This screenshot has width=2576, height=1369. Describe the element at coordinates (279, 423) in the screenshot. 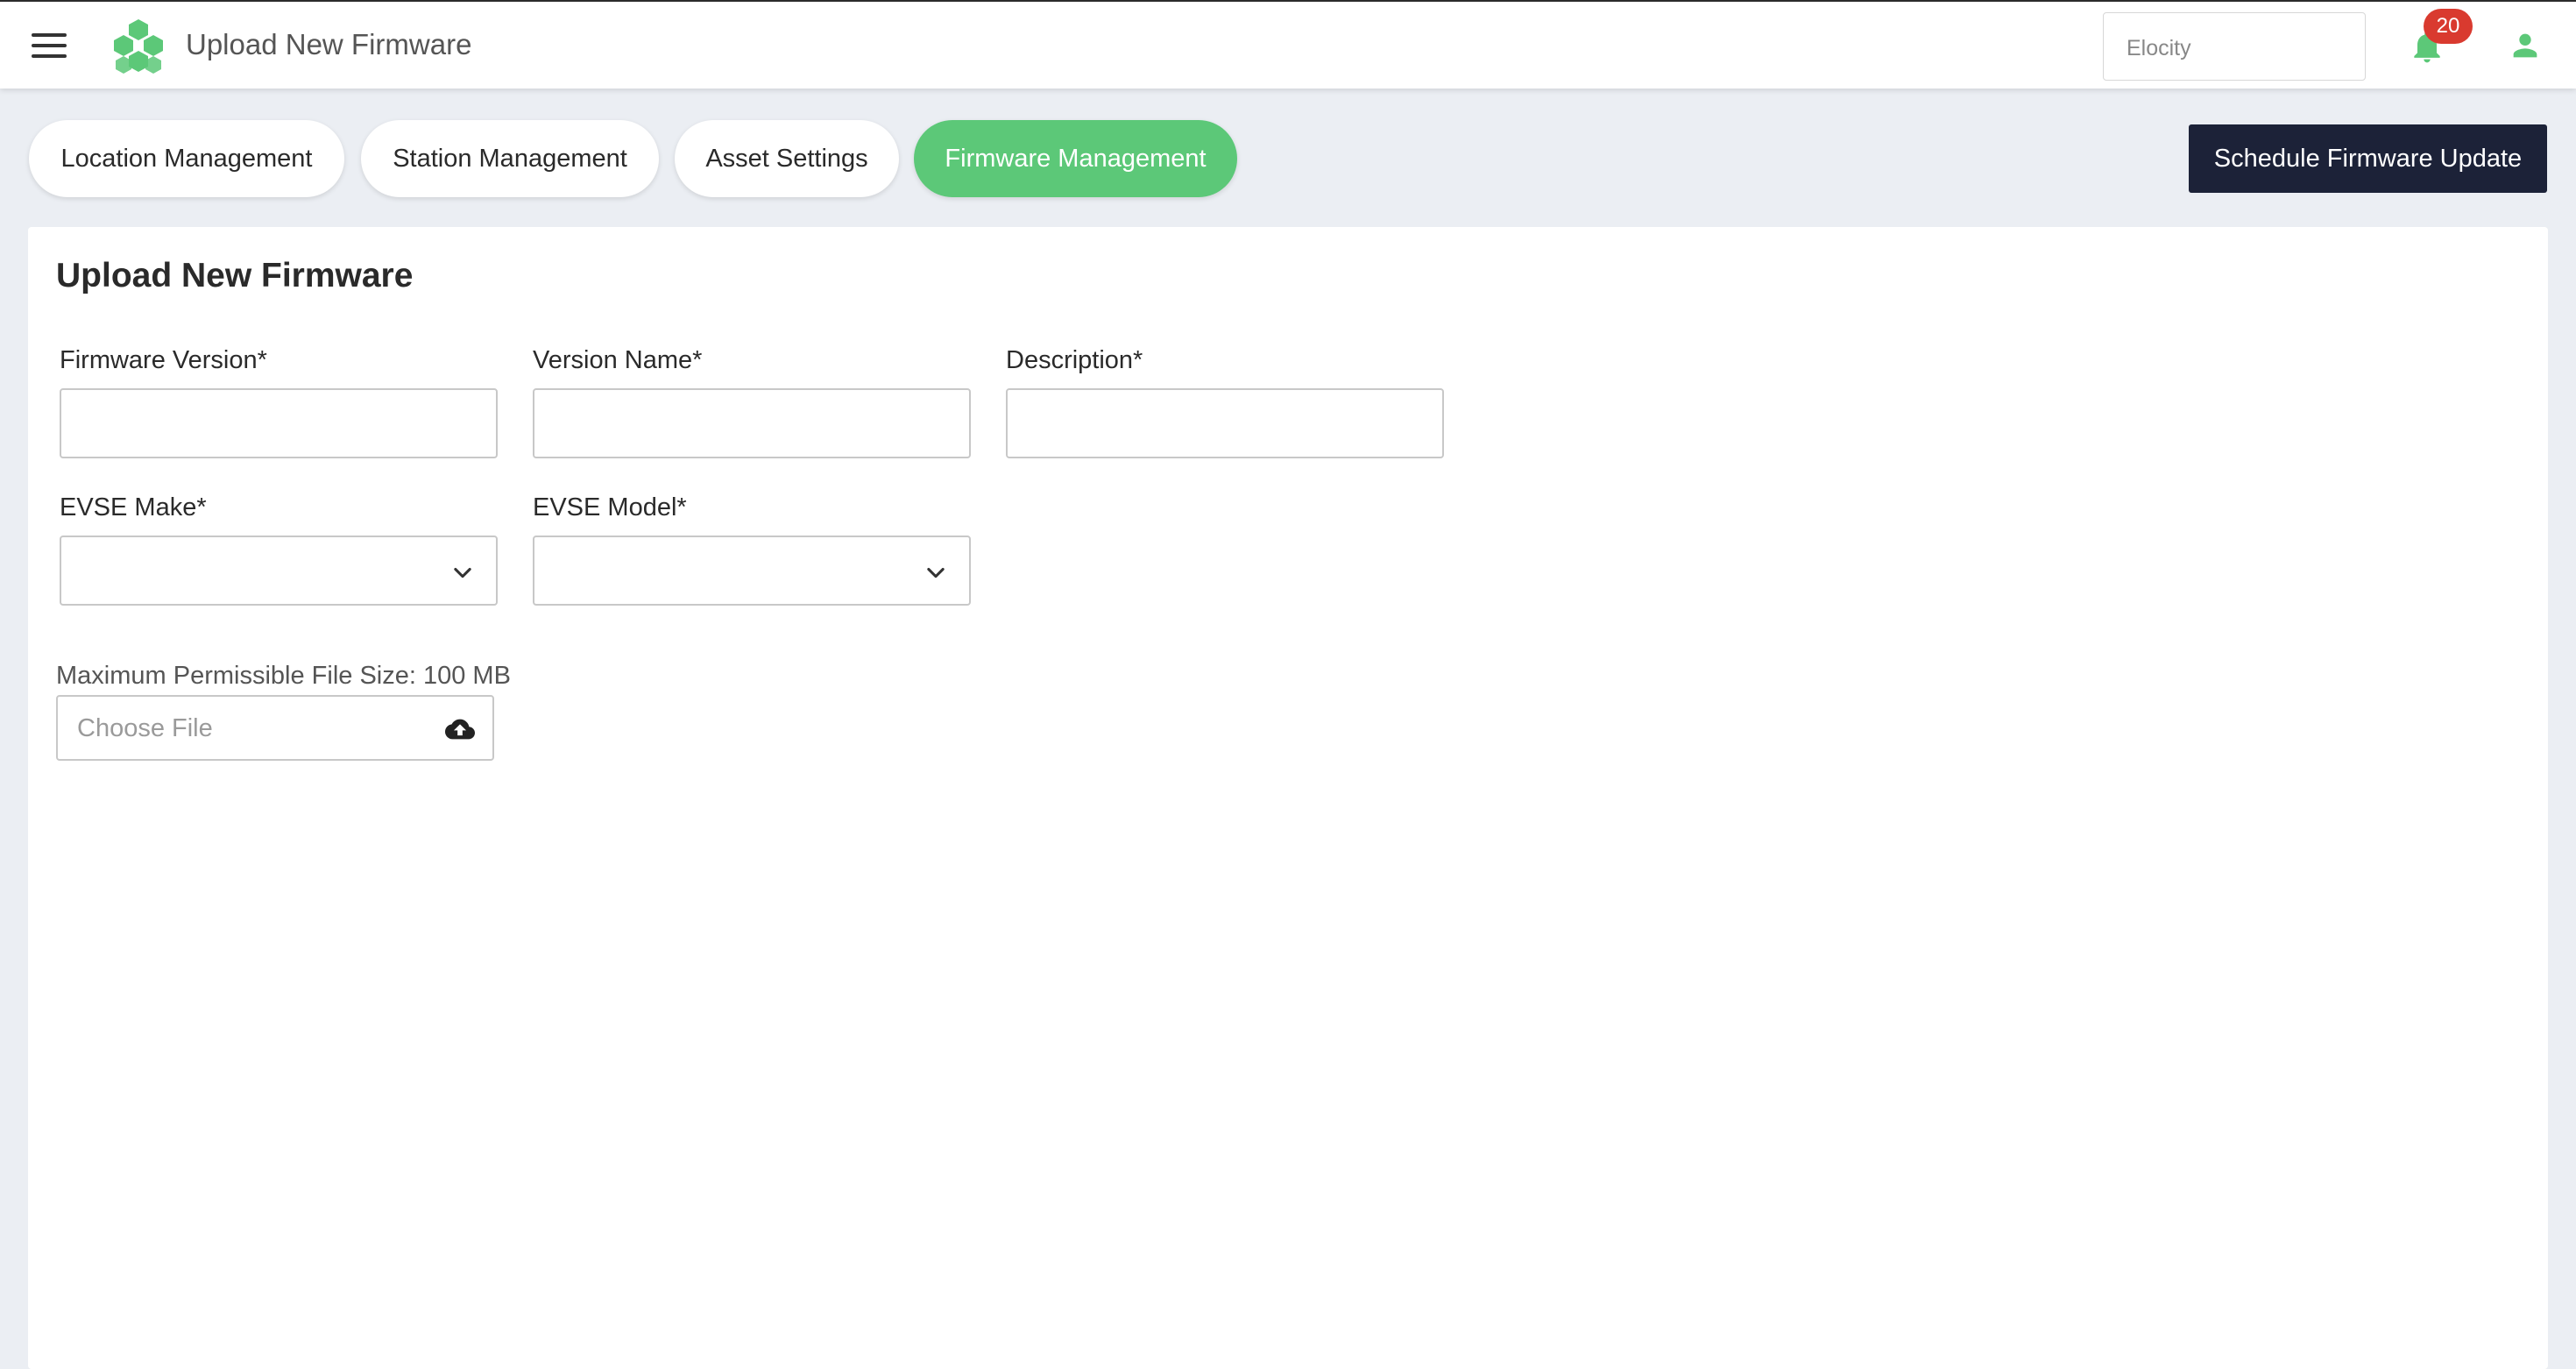

I see `firmware-version-input` at that location.